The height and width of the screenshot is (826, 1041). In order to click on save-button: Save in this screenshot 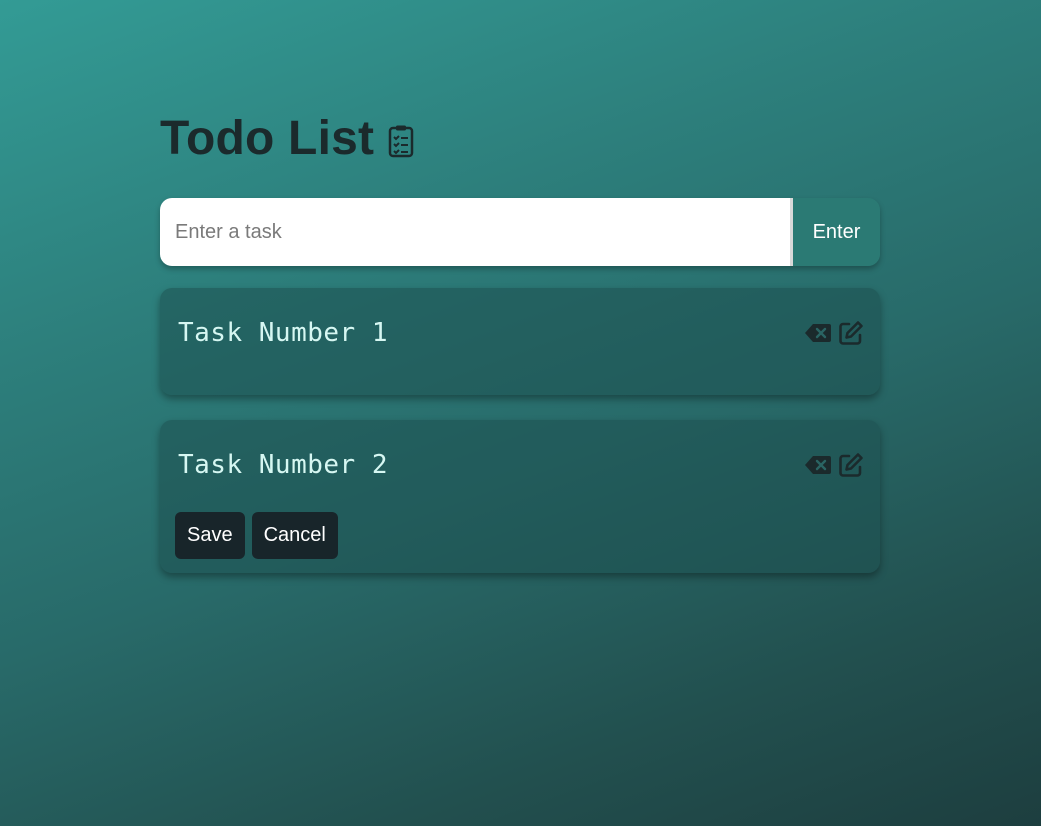, I will do `click(210, 535)`.